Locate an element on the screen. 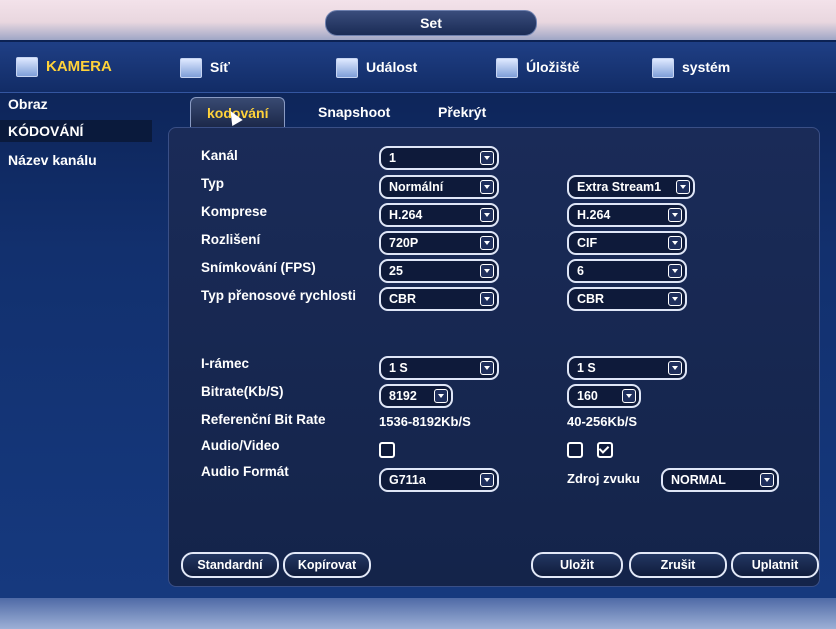 Image resolution: width=836 pixels, height=629 pixels. channel-select: 1 is located at coordinates (439, 158).